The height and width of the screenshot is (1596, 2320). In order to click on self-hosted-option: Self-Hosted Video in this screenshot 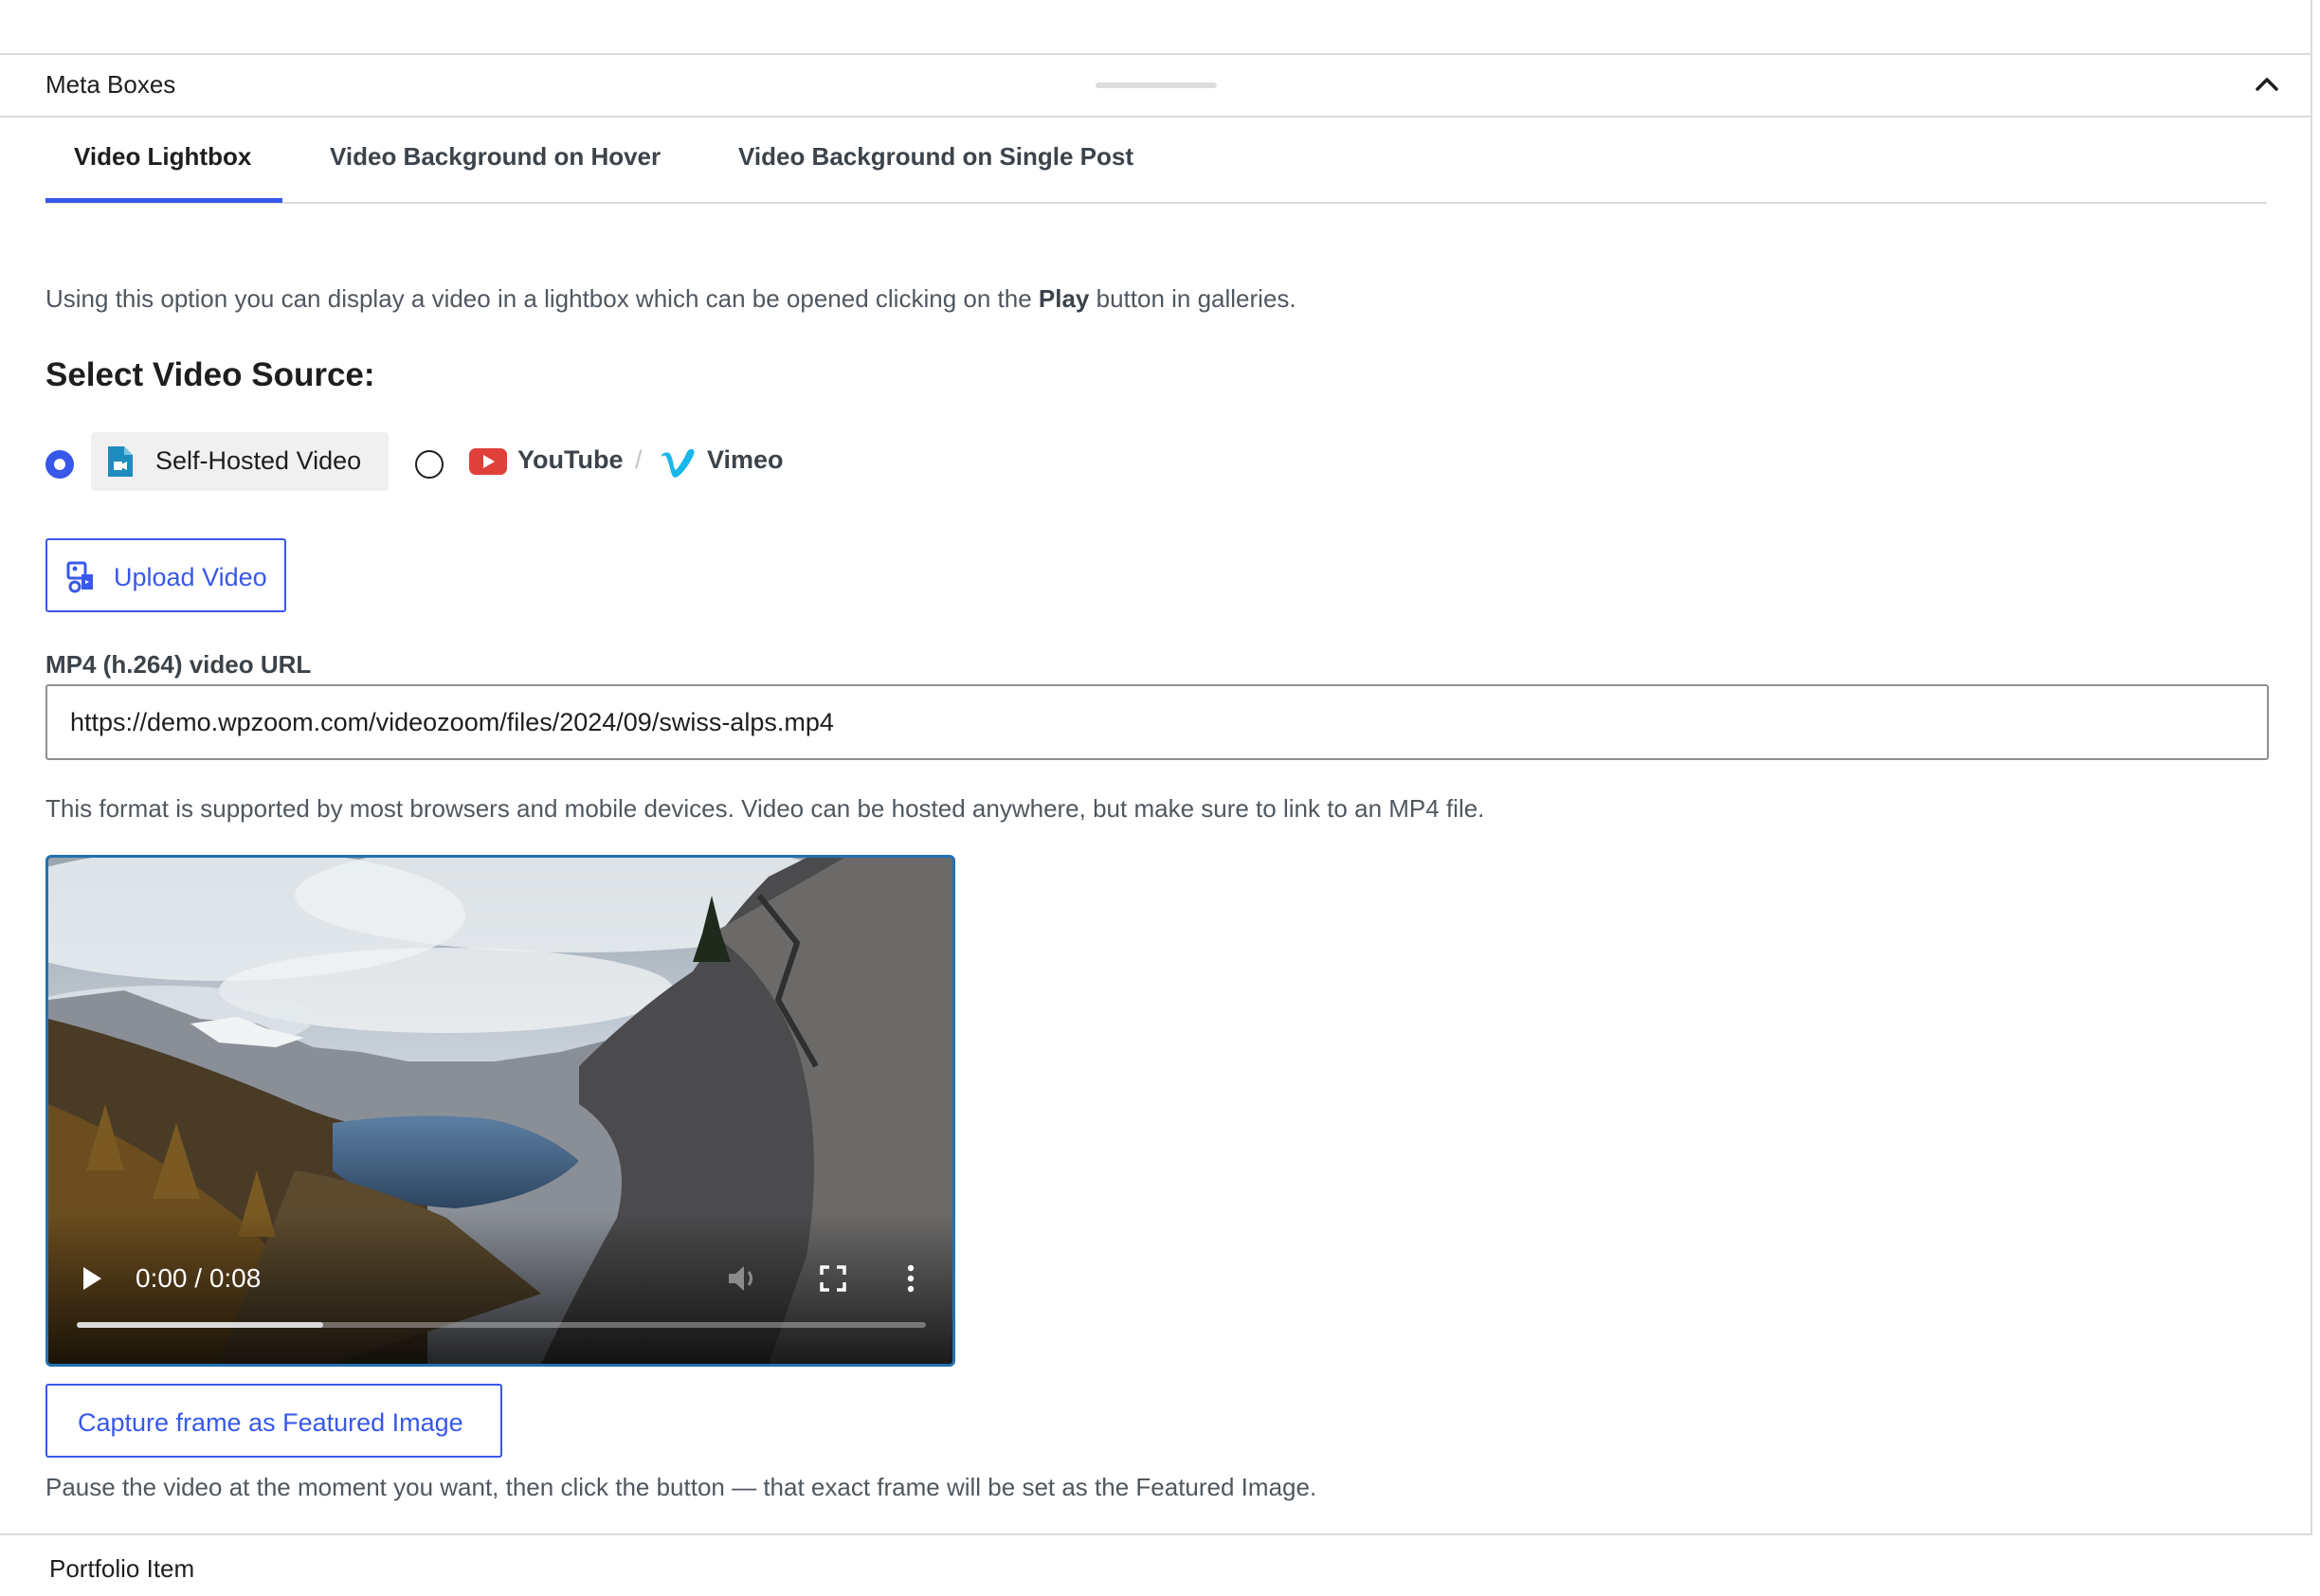, I will do `click(240, 462)`.